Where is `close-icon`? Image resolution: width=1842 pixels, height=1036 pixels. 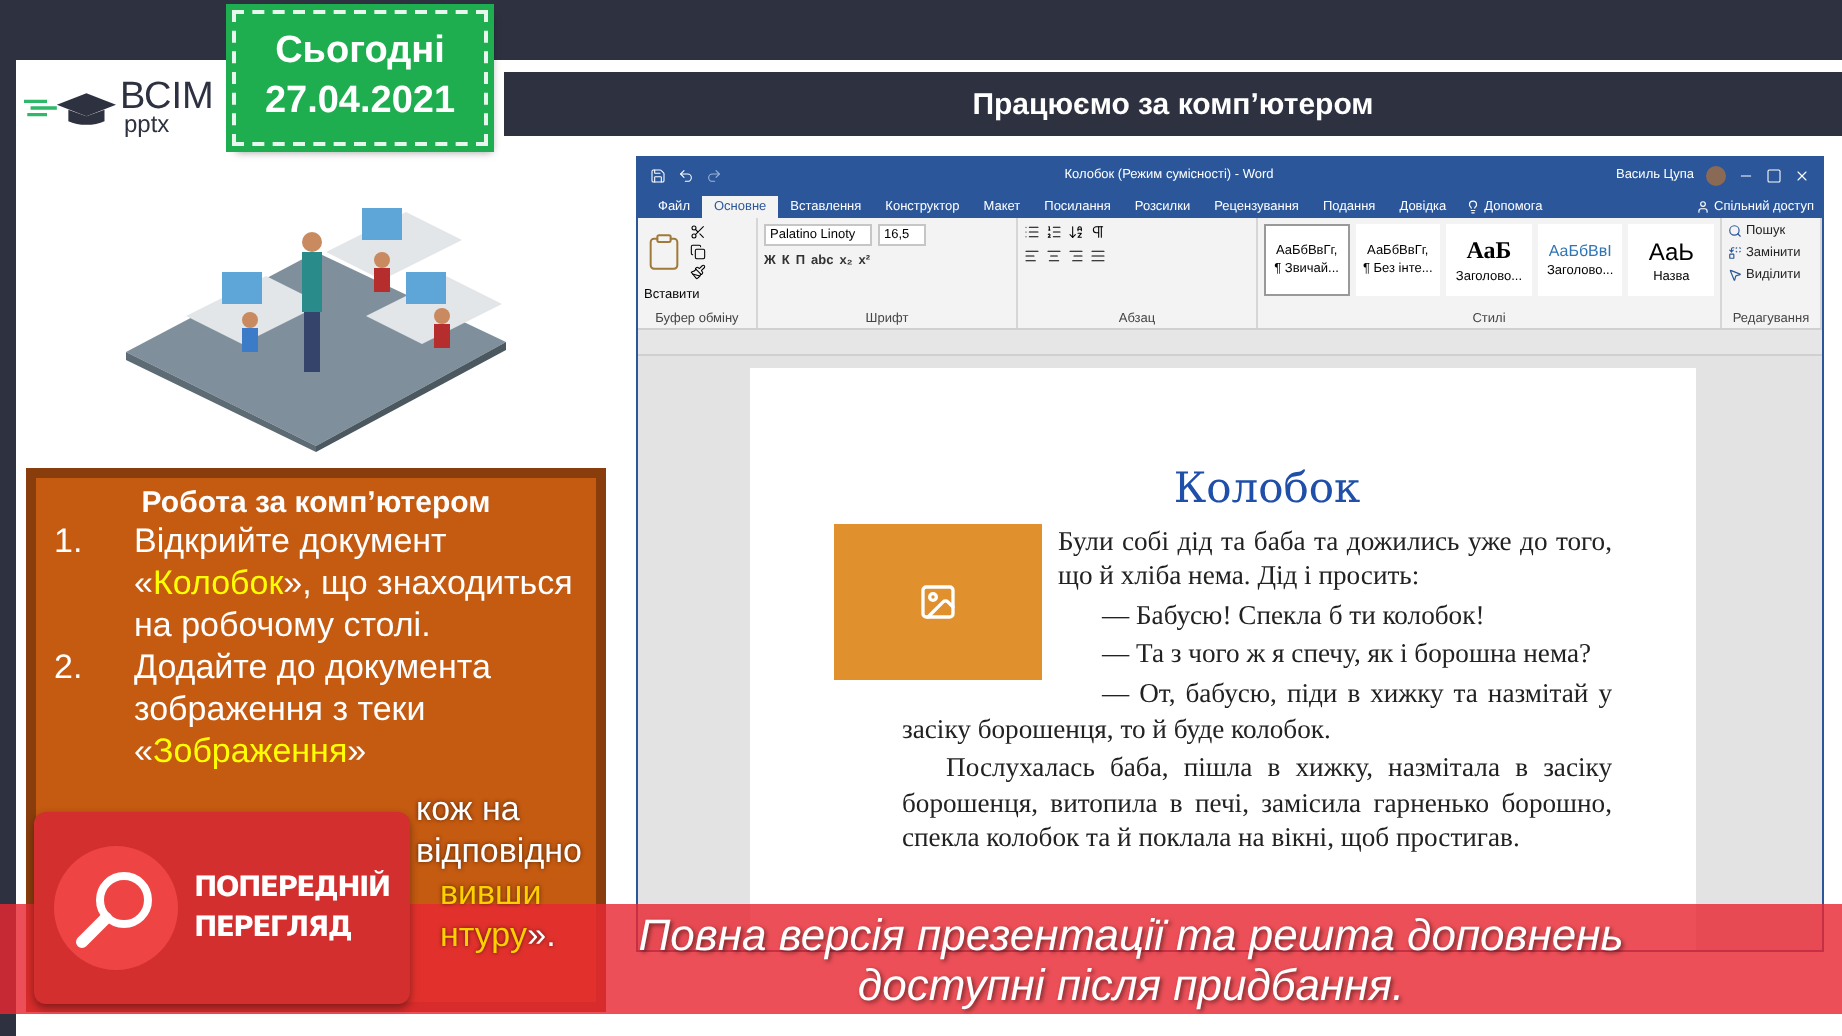 close-icon is located at coordinates (1802, 175).